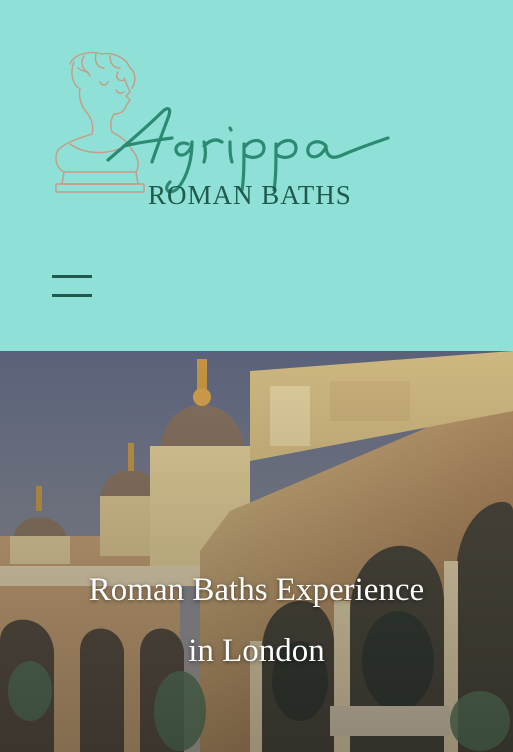 The width and height of the screenshot is (513, 752). I want to click on hamburger-icon, so click(72, 276).